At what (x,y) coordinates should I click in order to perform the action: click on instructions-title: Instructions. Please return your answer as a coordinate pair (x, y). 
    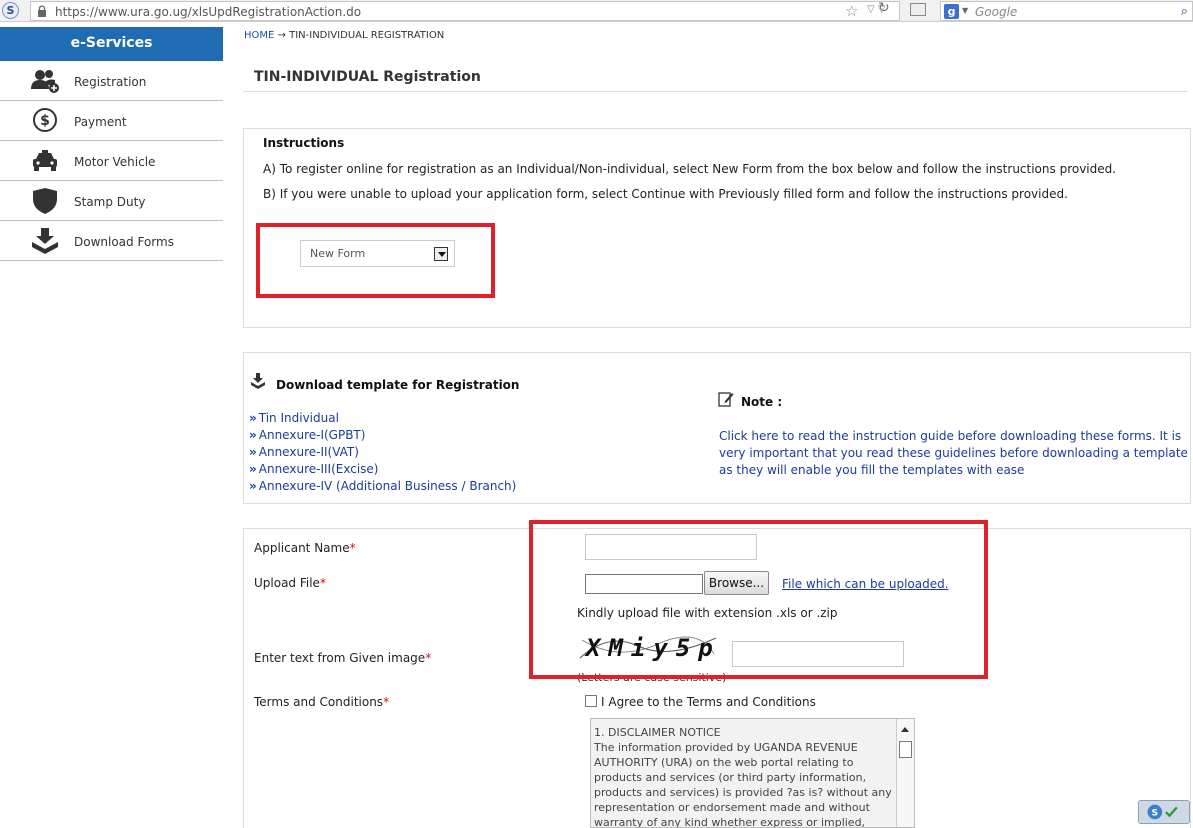
    Looking at the image, I should click on (304, 143).